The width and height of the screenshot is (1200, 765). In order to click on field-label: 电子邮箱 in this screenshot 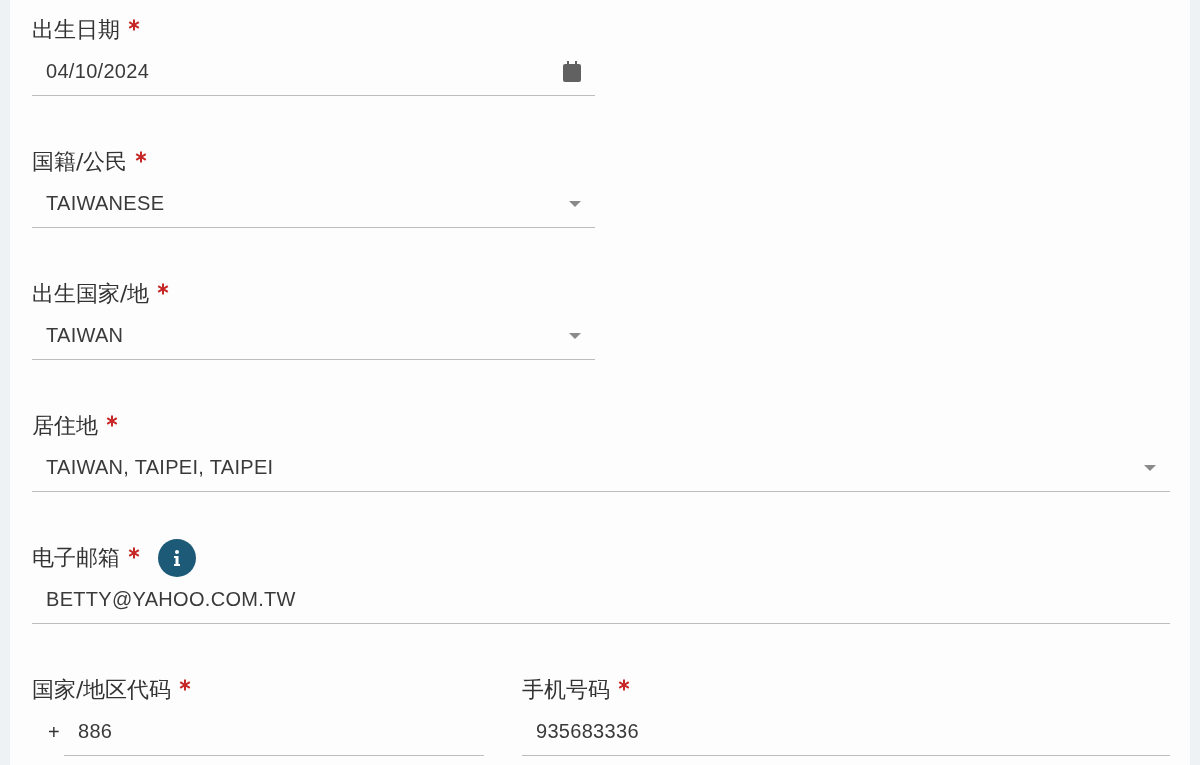, I will do `click(76, 558)`.